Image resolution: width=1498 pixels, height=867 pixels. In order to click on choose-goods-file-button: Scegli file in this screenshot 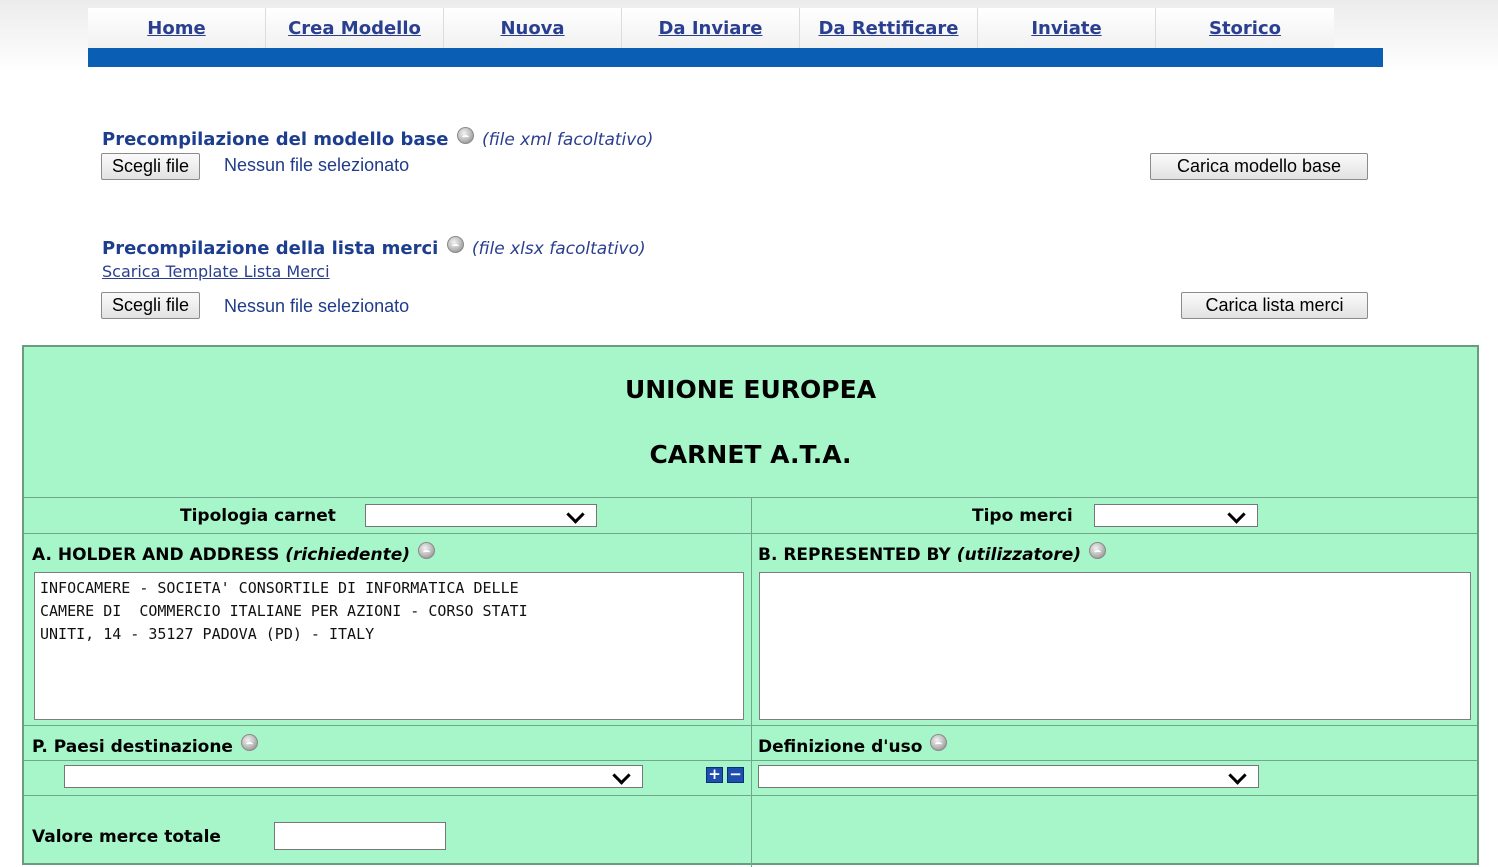, I will do `click(151, 305)`.